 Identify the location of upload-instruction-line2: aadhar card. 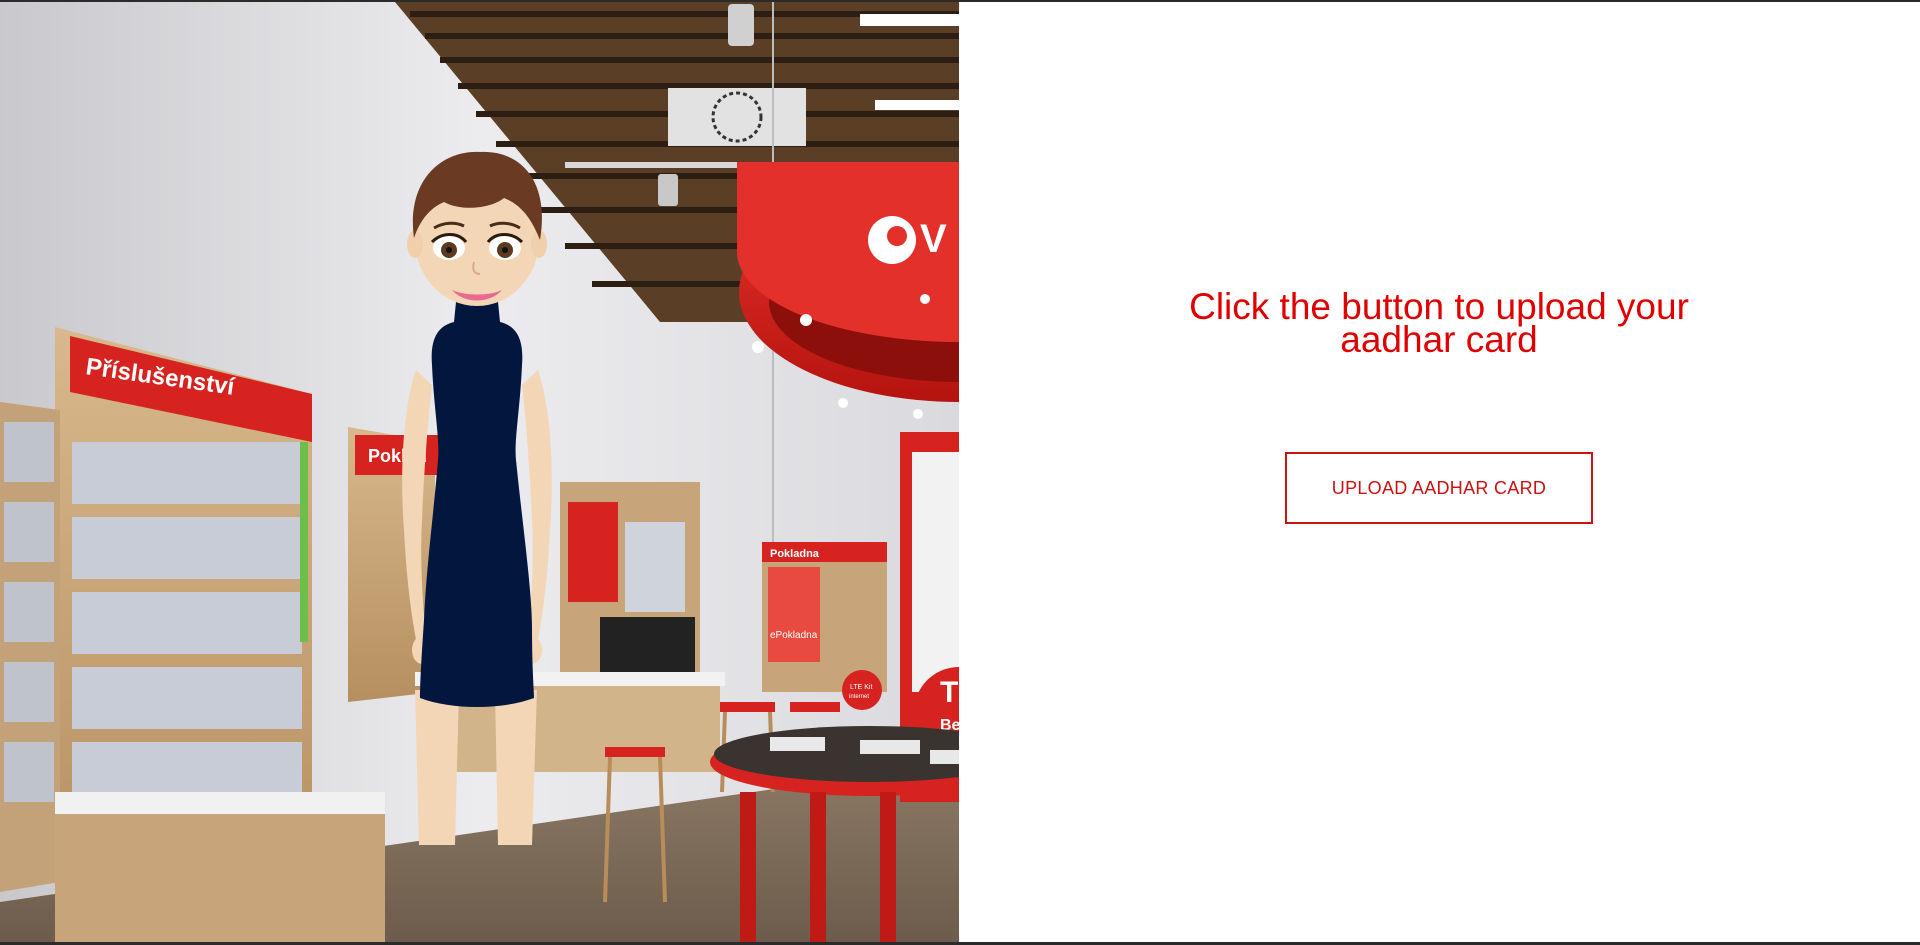
(1439, 339).